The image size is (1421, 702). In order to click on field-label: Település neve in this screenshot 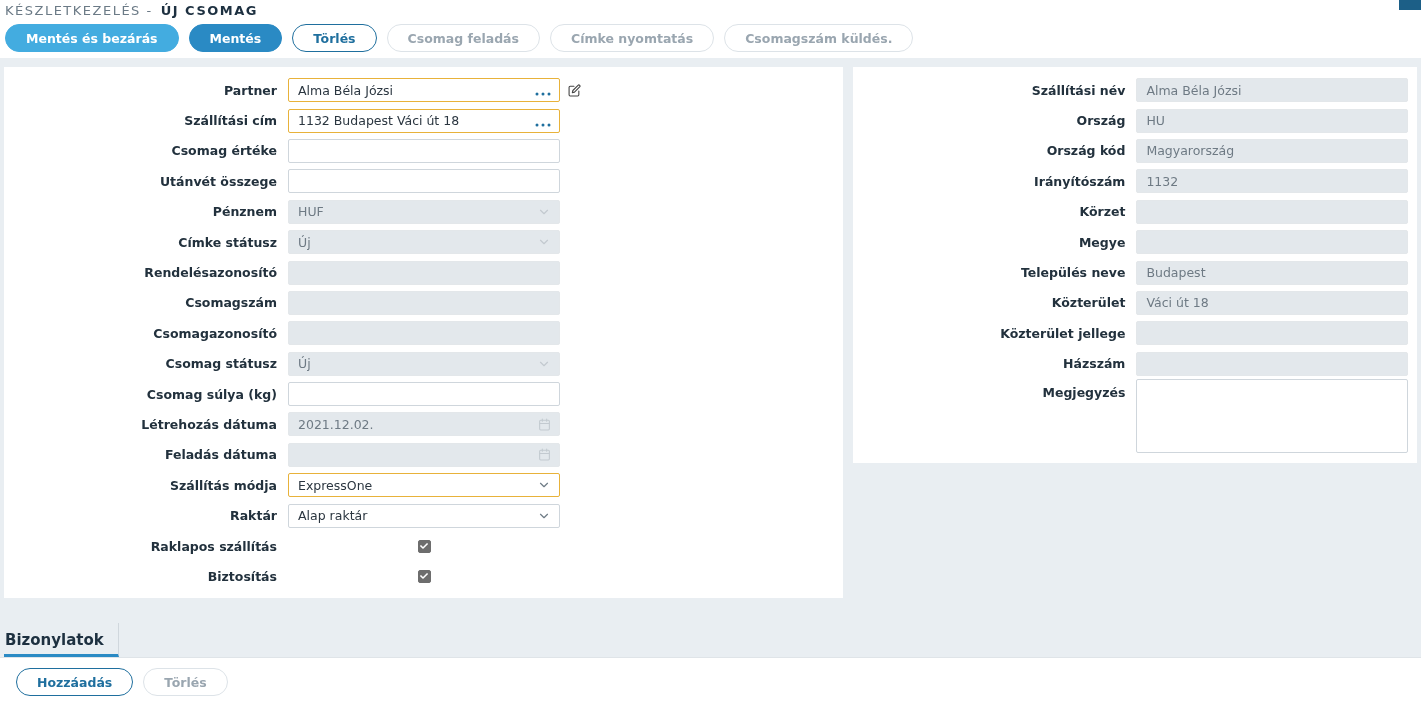, I will do `click(1073, 273)`.